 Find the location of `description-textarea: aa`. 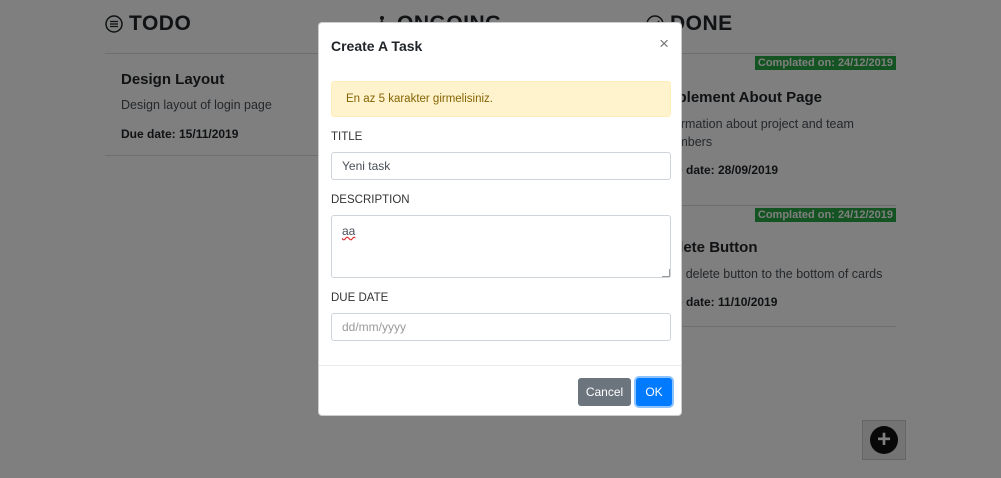

description-textarea: aa is located at coordinates (501, 246).